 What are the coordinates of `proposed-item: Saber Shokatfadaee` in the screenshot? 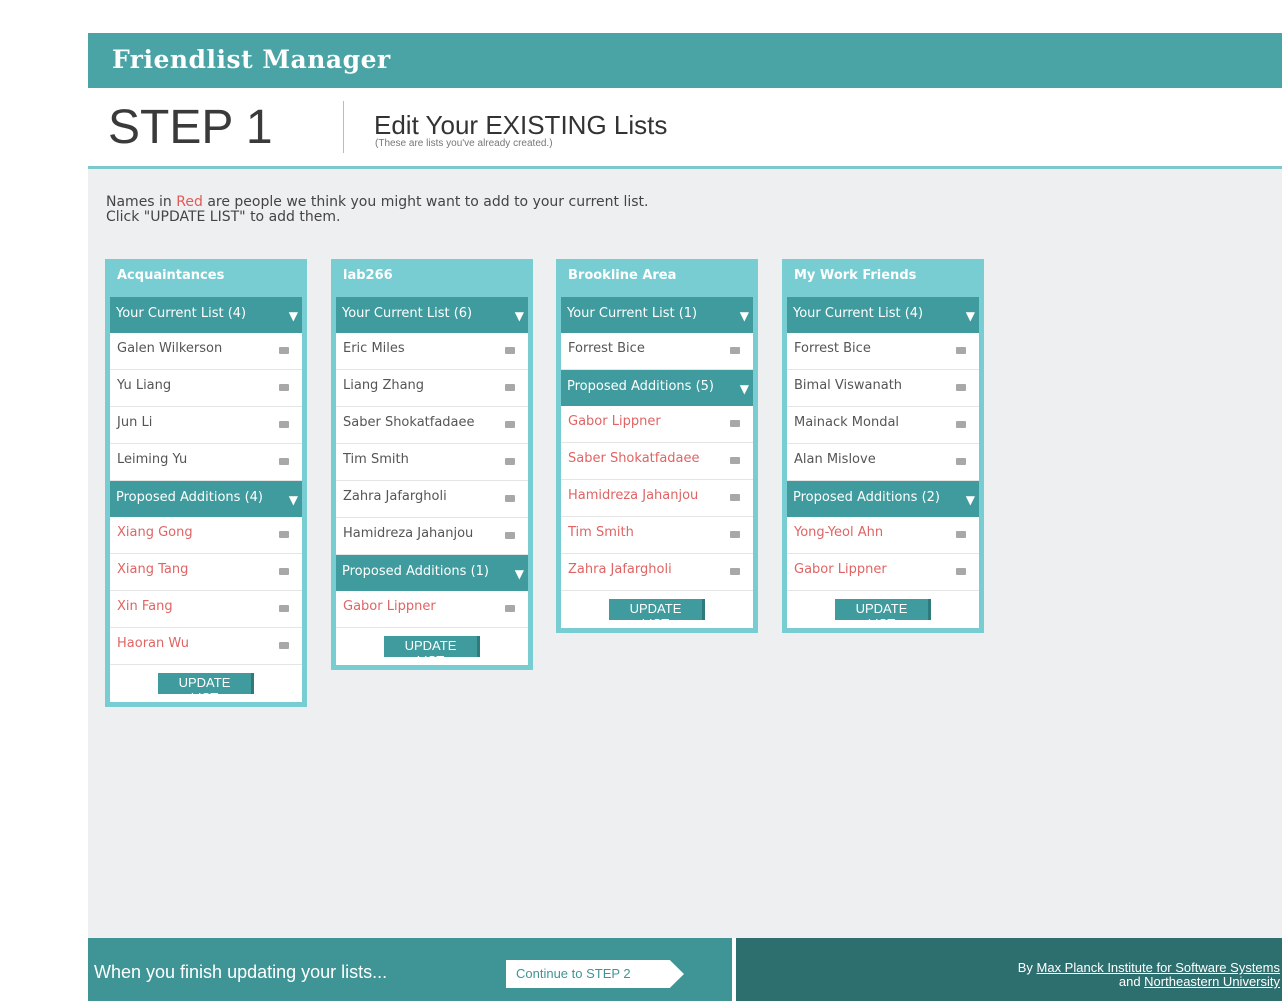 It's located at (657, 461).